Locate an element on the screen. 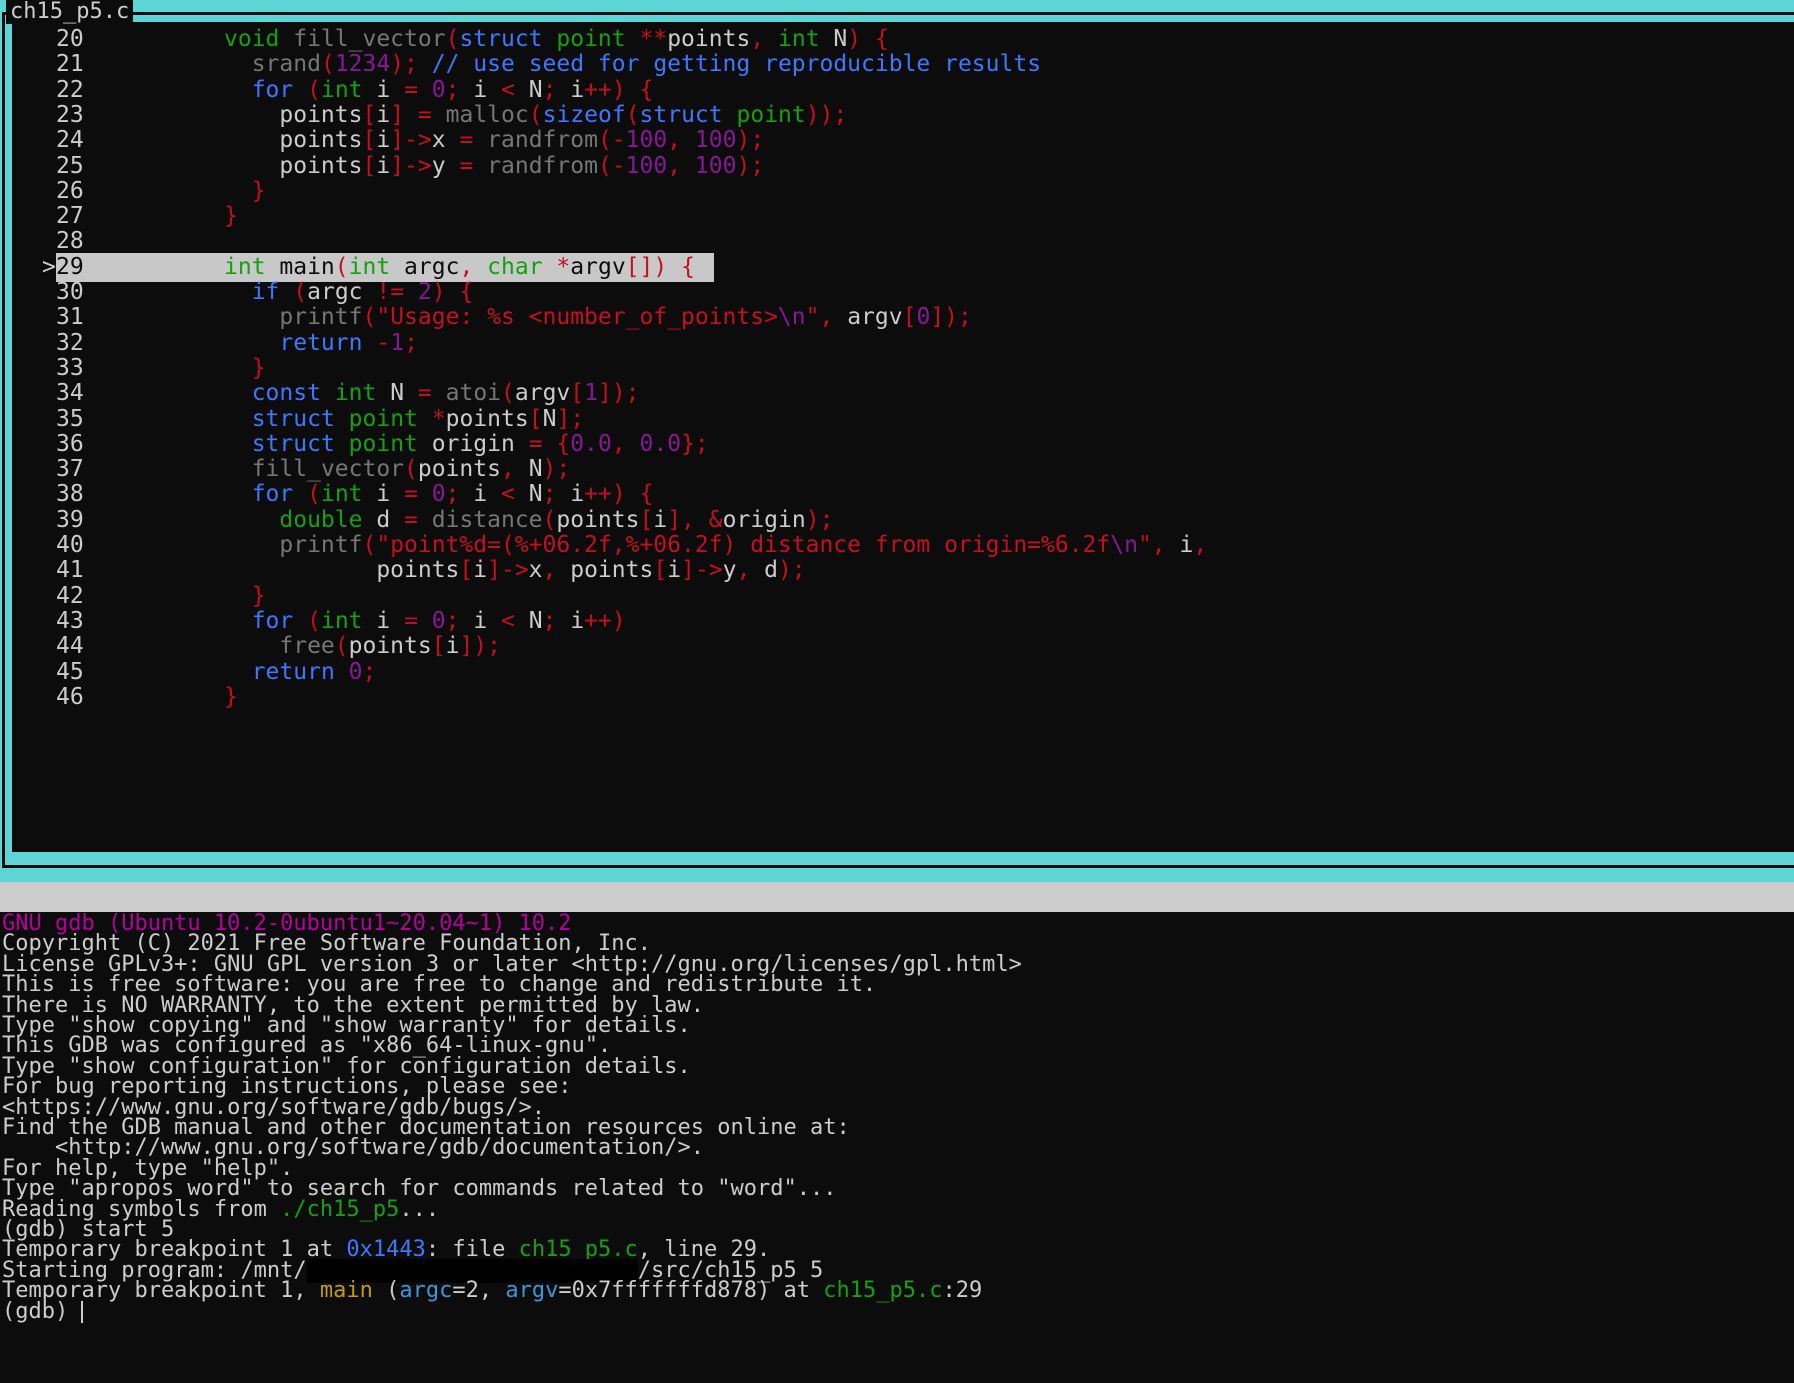 This screenshot has width=1794, height=1383. gdb-prompt: (gdb) is located at coordinates (43, 1311).